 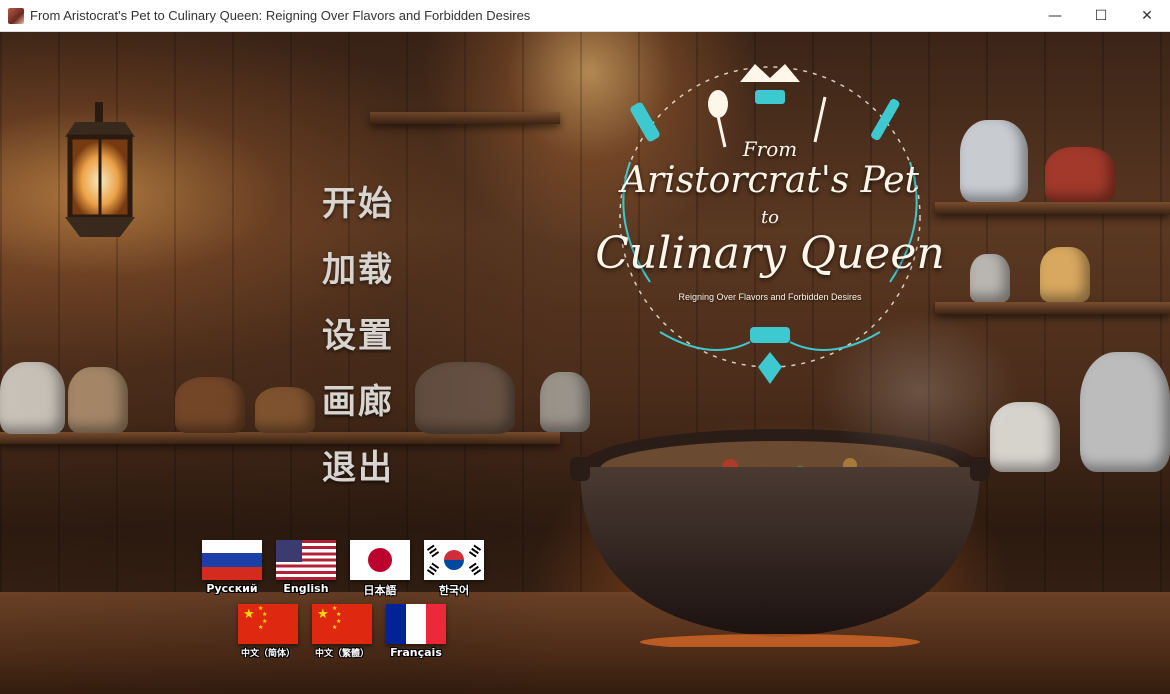 What do you see at coordinates (380, 590) in the screenshot?
I see `language-label: 日本語` at bounding box center [380, 590].